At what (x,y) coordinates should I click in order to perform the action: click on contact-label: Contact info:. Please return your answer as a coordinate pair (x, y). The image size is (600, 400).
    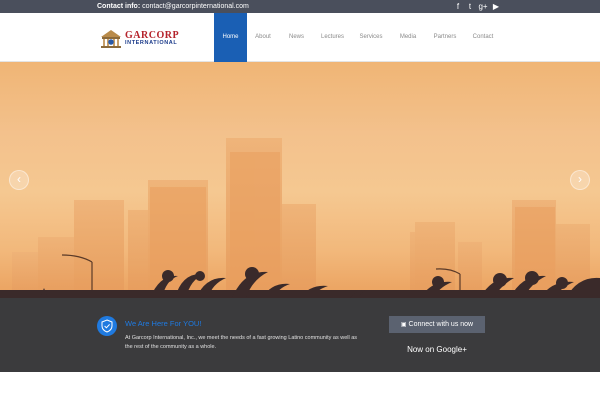
    Looking at the image, I should click on (119, 6).